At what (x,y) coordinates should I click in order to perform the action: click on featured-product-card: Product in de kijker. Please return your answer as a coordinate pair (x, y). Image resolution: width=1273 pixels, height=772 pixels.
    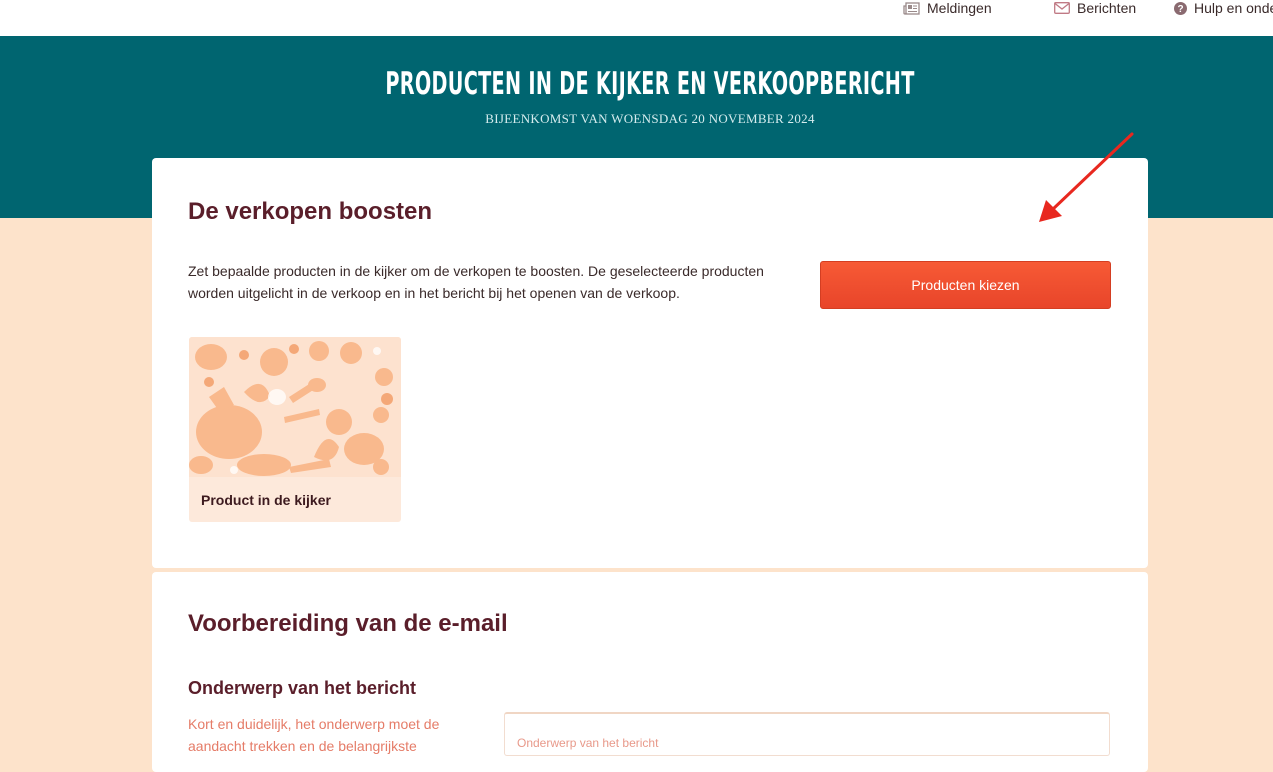
    Looking at the image, I should click on (295, 429).